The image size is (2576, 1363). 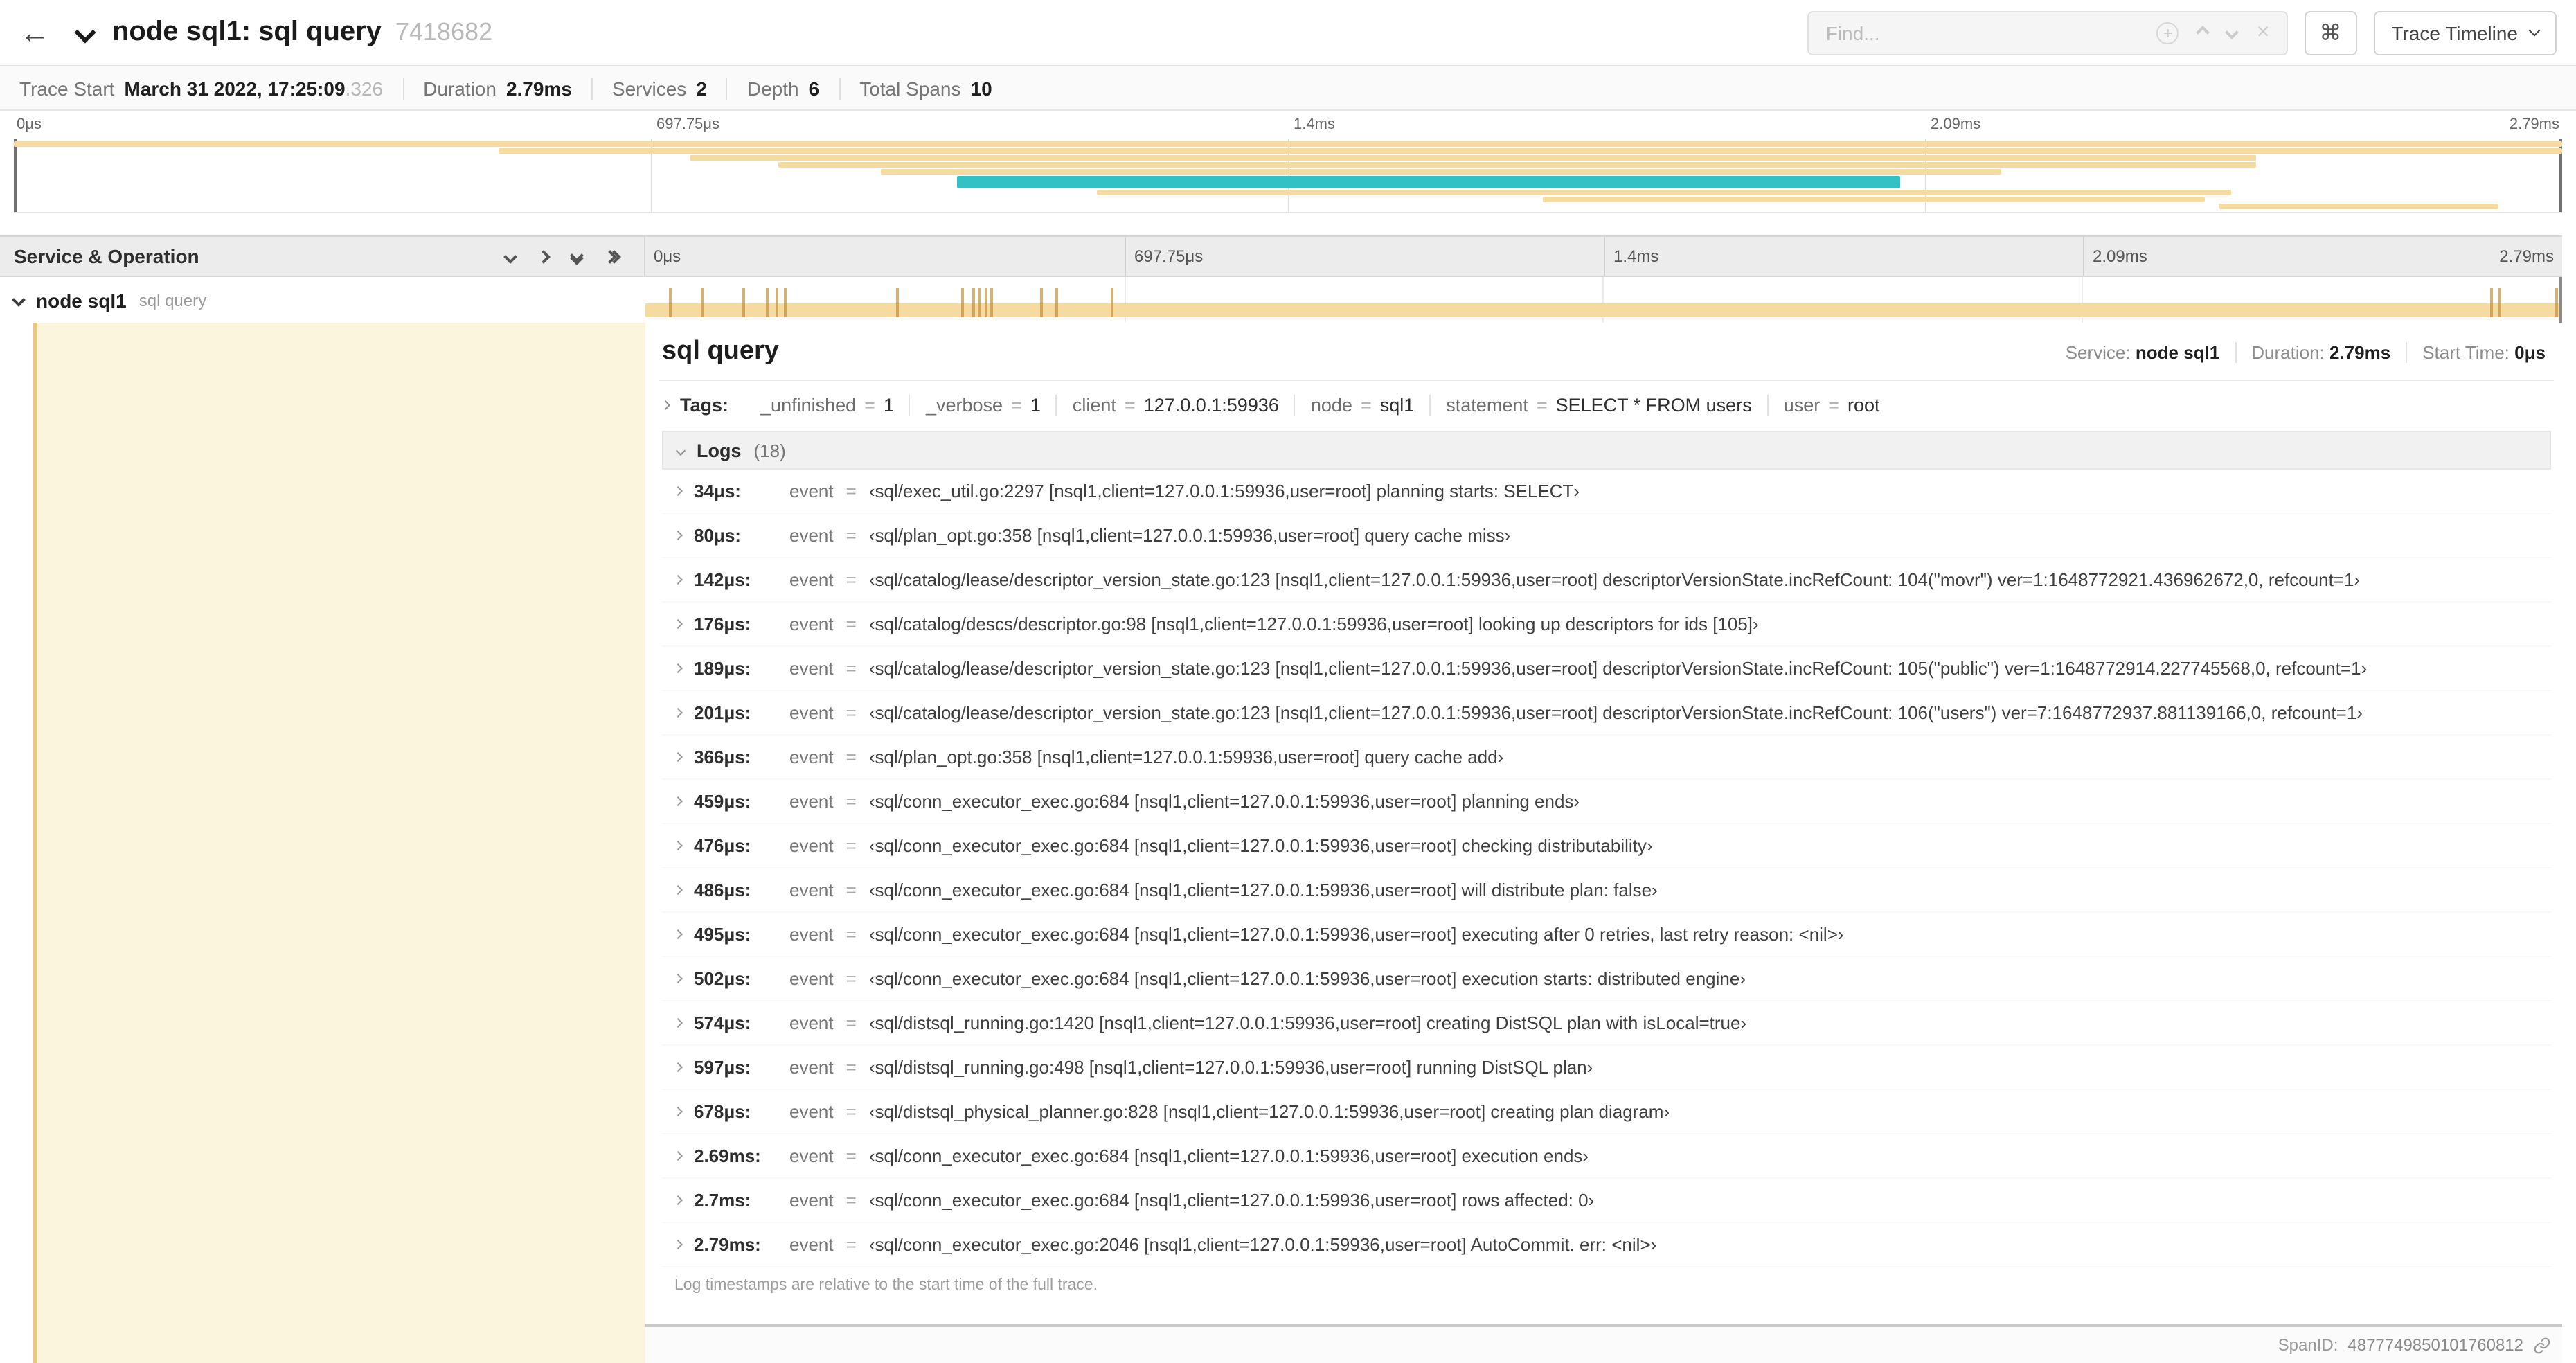 I want to click on tag-item: statement = SELECT * FROM users, so click(x=1597, y=405).